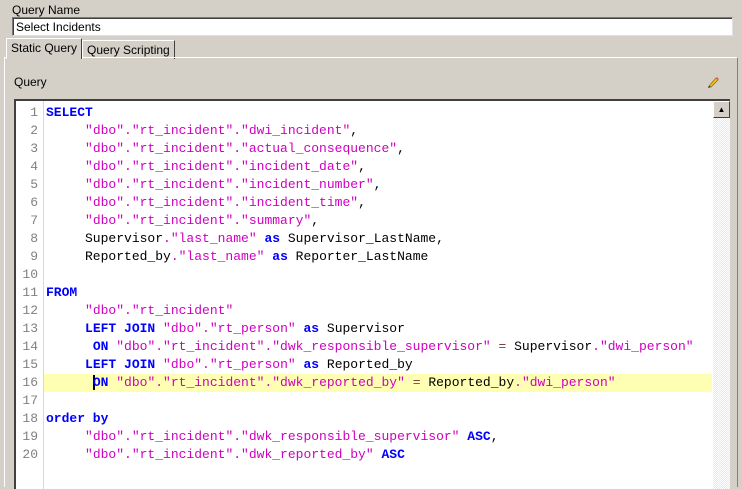 The height and width of the screenshot is (489, 742). Describe the element at coordinates (229, 184) in the screenshot. I see `string-token: "dbo"."rt_incident"."incident_number"` at that location.